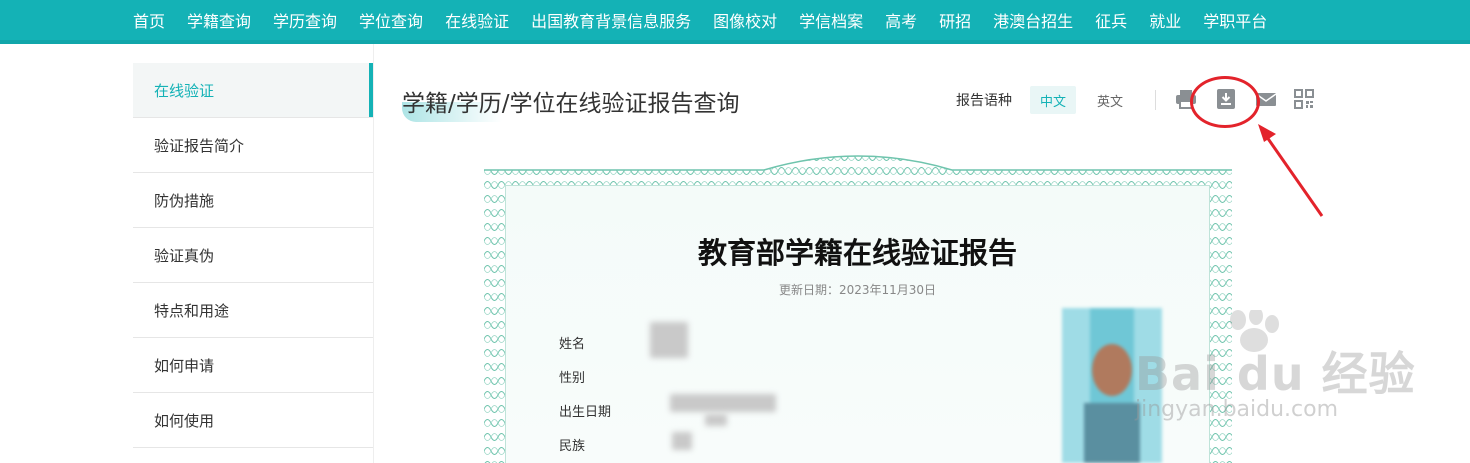 This screenshot has width=1470, height=463. What do you see at coordinates (192, 310) in the screenshot?
I see `sidebar-item-label: 特点和用途` at bounding box center [192, 310].